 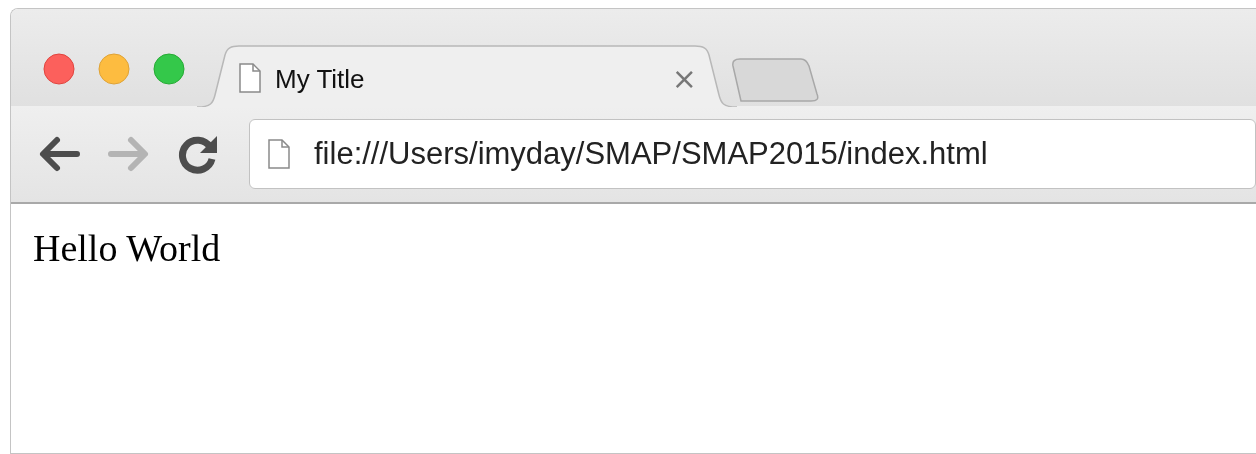 I want to click on page-text: Hello World, so click(x=127, y=248).